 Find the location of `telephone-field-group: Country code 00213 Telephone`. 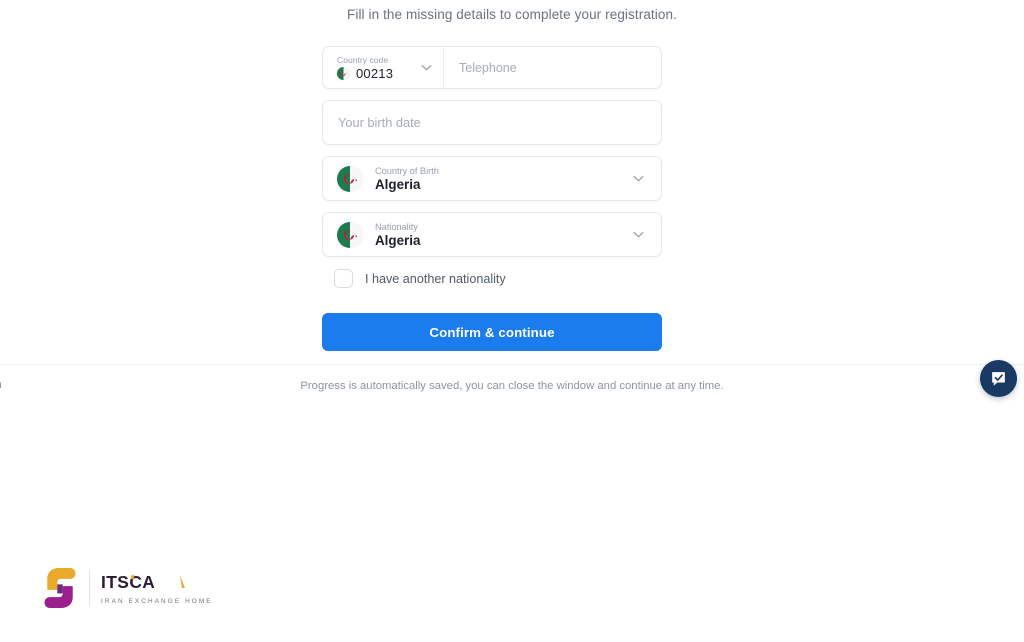

telephone-field-group: Country code 00213 Telephone is located at coordinates (492, 67).